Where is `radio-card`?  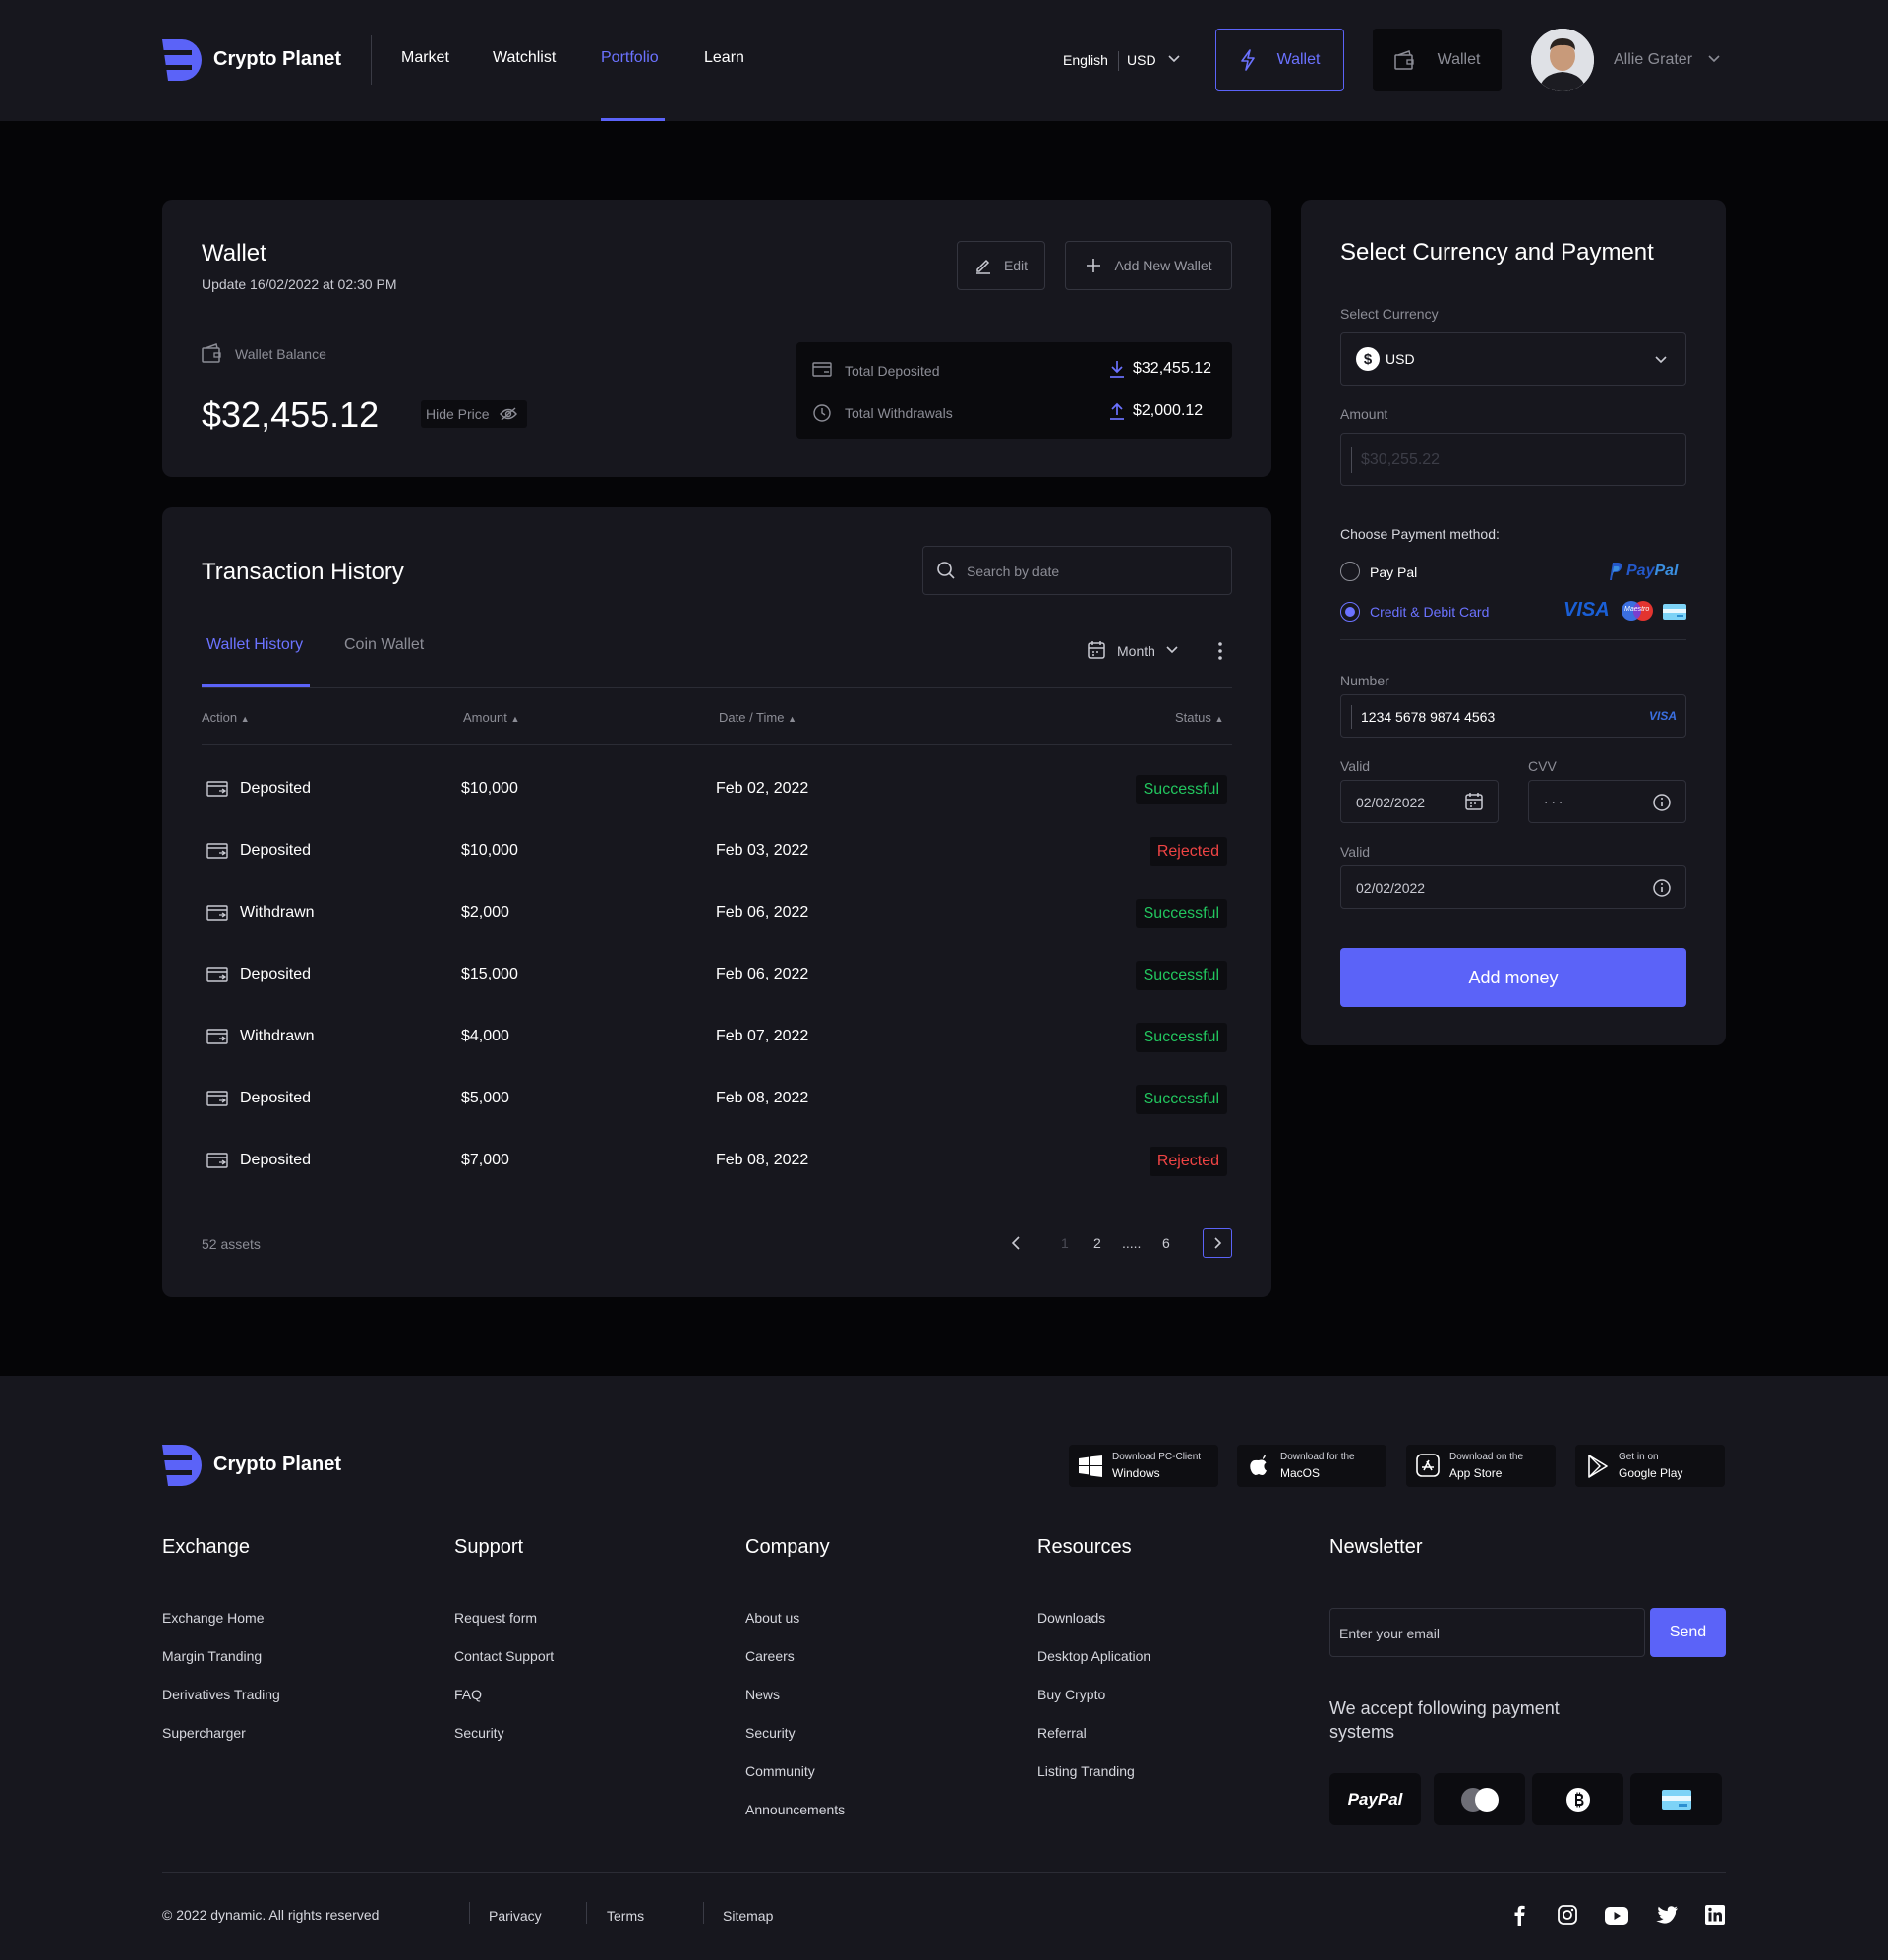
radio-card is located at coordinates (1350, 612).